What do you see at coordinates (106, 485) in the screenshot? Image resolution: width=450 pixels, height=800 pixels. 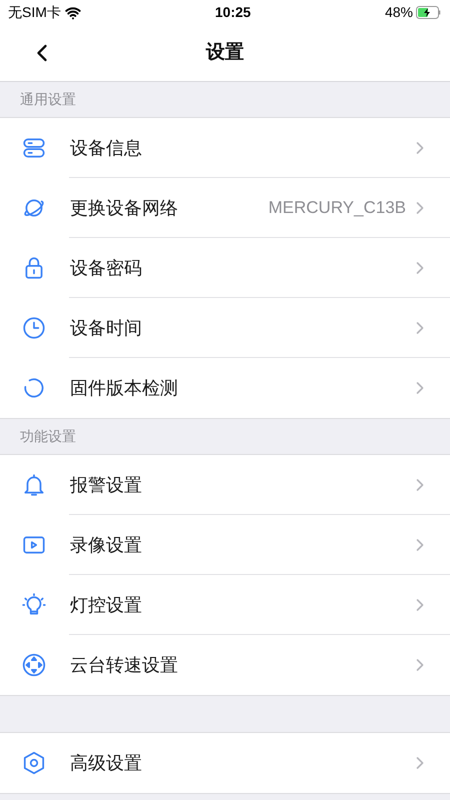 I see `row-label: 报警设置` at bounding box center [106, 485].